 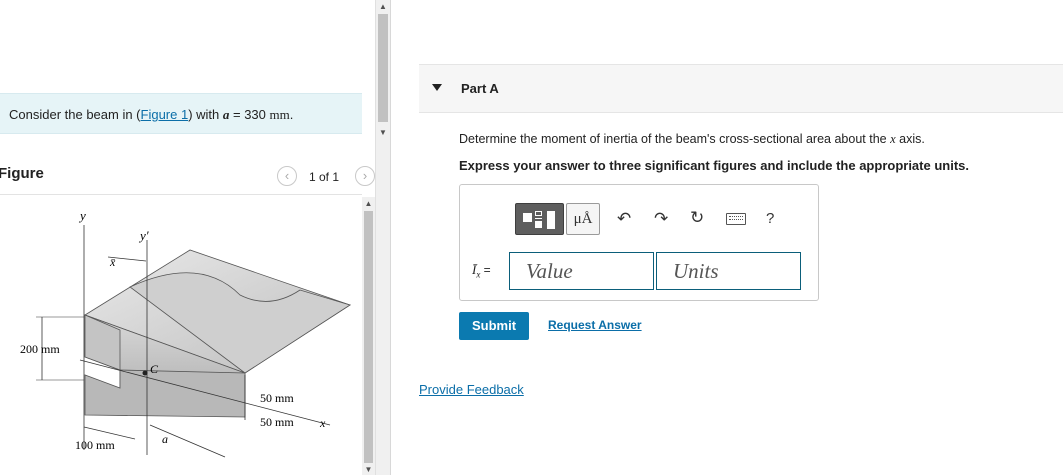 What do you see at coordinates (277, 422) in the screenshot?
I see `dim-50b-label: 50 mm` at bounding box center [277, 422].